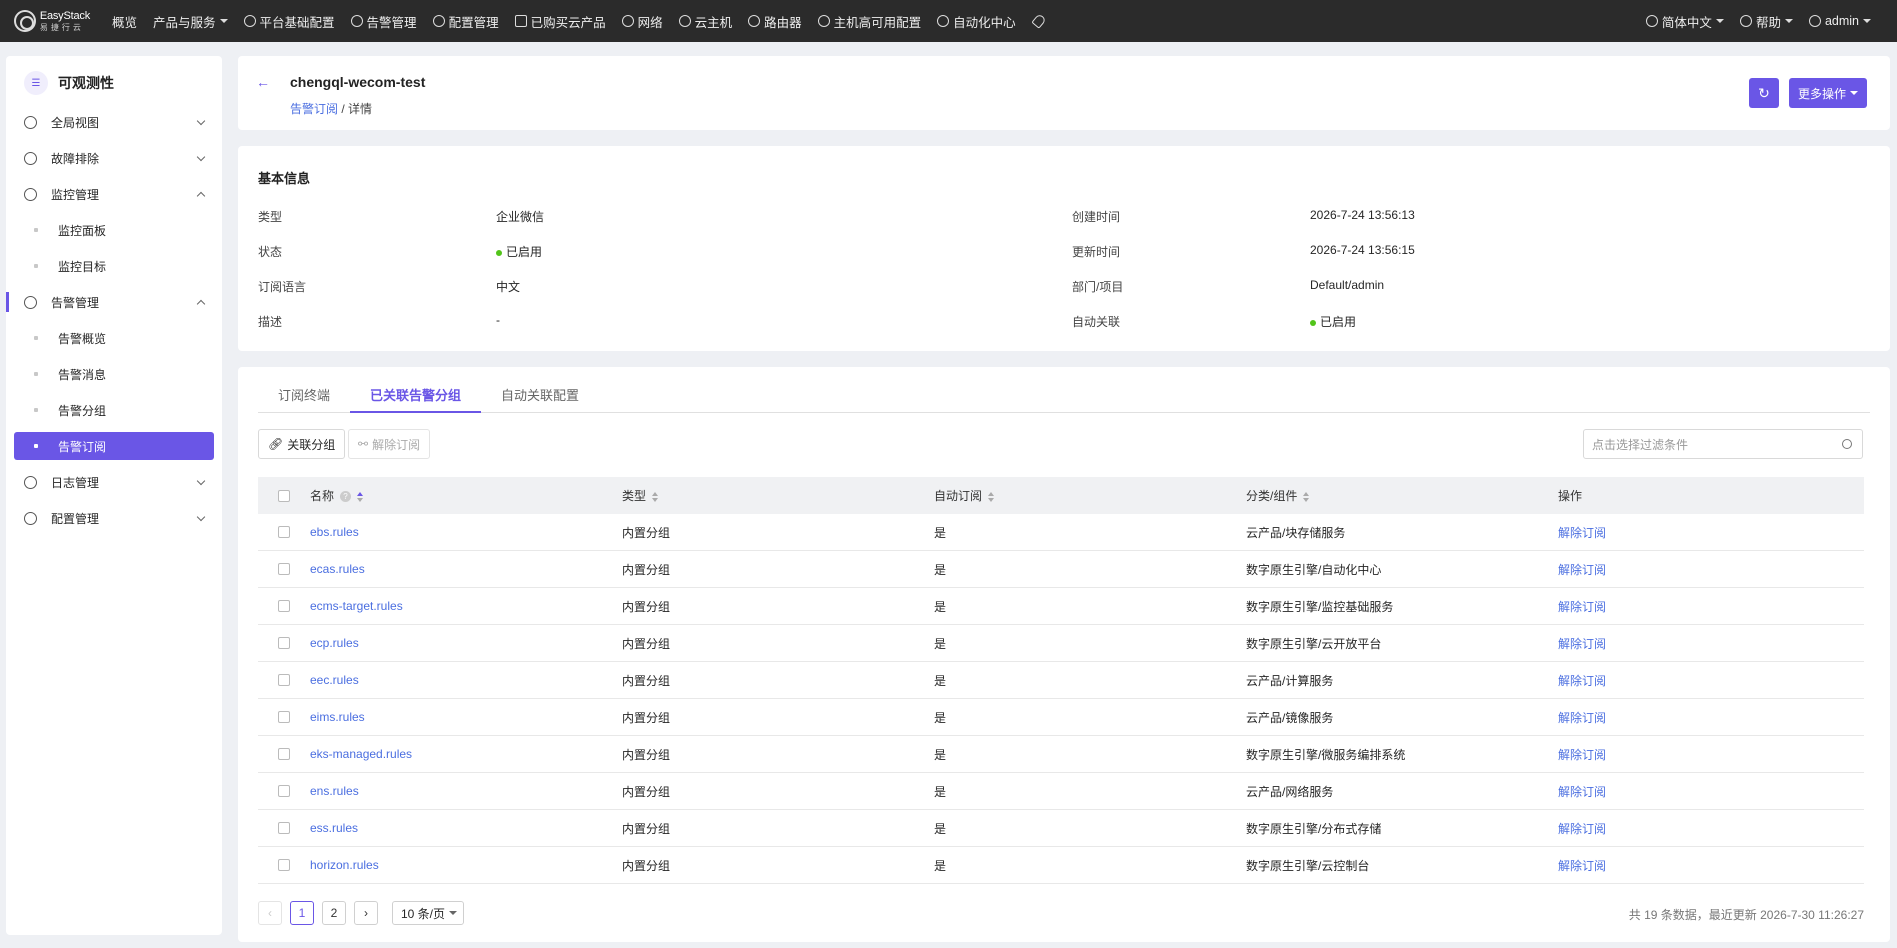 The image size is (1897, 948). What do you see at coordinates (114, 266) in the screenshot?
I see `sidebar-item: 监控目标` at bounding box center [114, 266].